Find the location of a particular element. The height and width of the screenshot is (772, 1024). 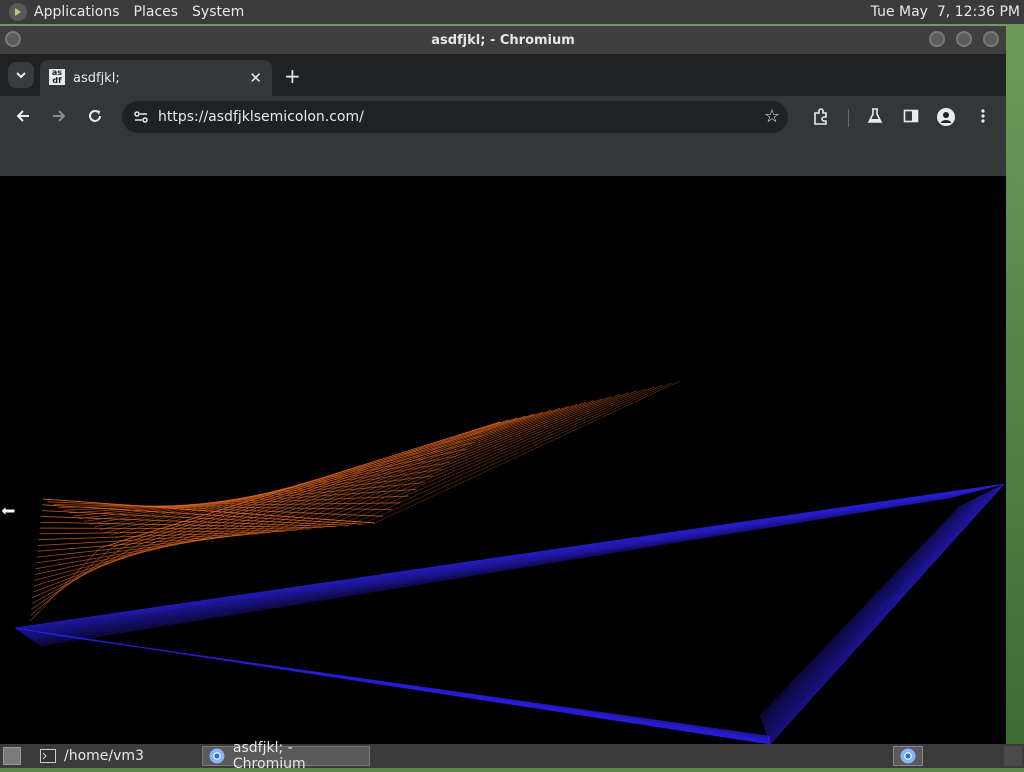

forward-icon is located at coordinates (59, 118).